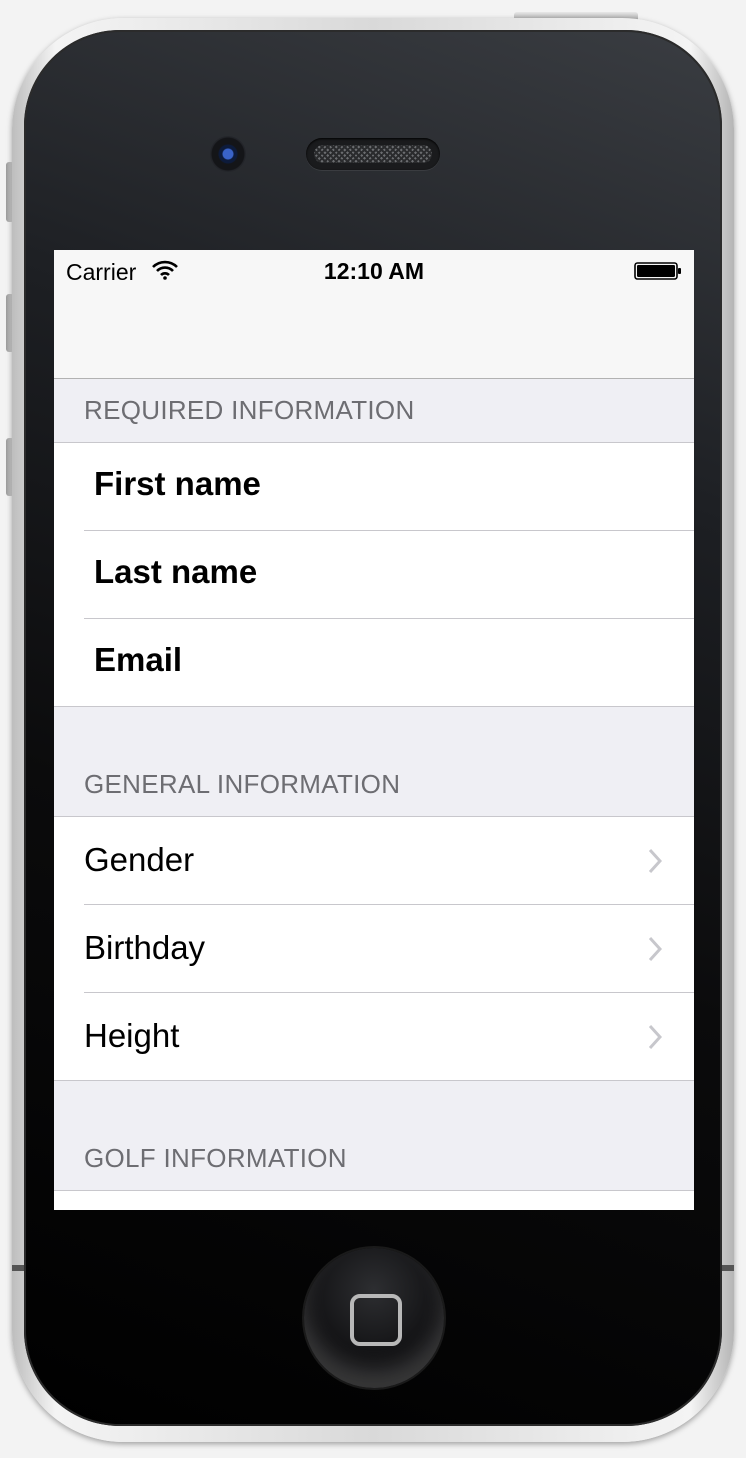 The image size is (746, 1458). What do you see at coordinates (374, 1036) in the screenshot?
I see `height-row: Height` at bounding box center [374, 1036].